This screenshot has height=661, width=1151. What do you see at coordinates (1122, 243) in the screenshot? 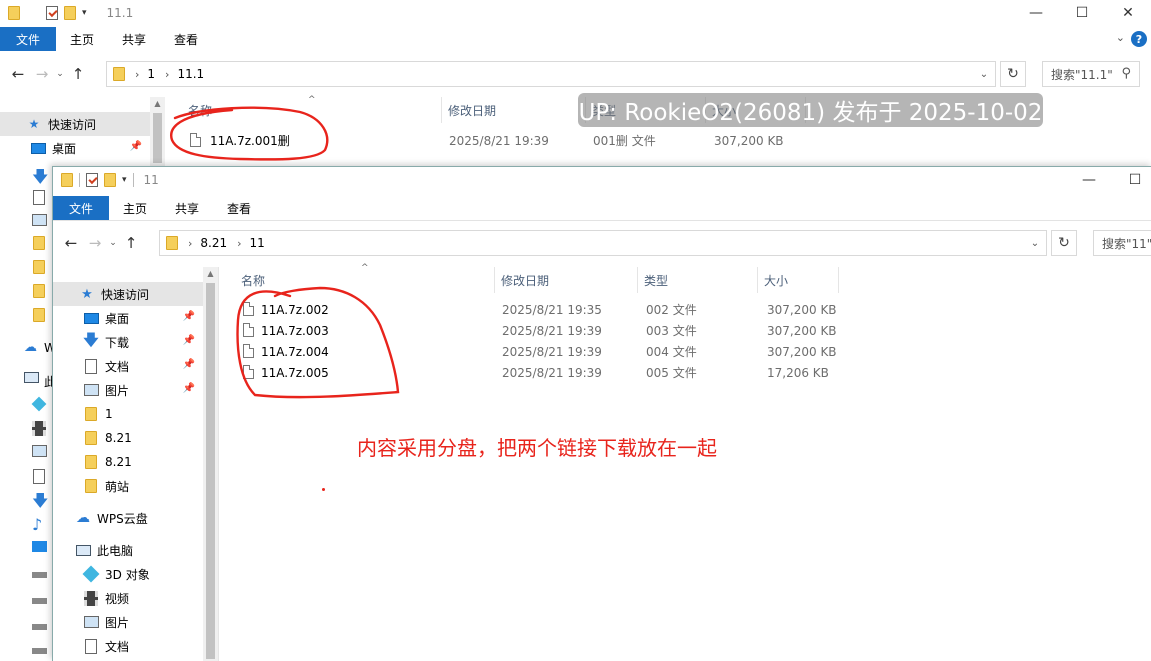
I see `search-input: 搜索"11"` at bounding box center [1122, 243].